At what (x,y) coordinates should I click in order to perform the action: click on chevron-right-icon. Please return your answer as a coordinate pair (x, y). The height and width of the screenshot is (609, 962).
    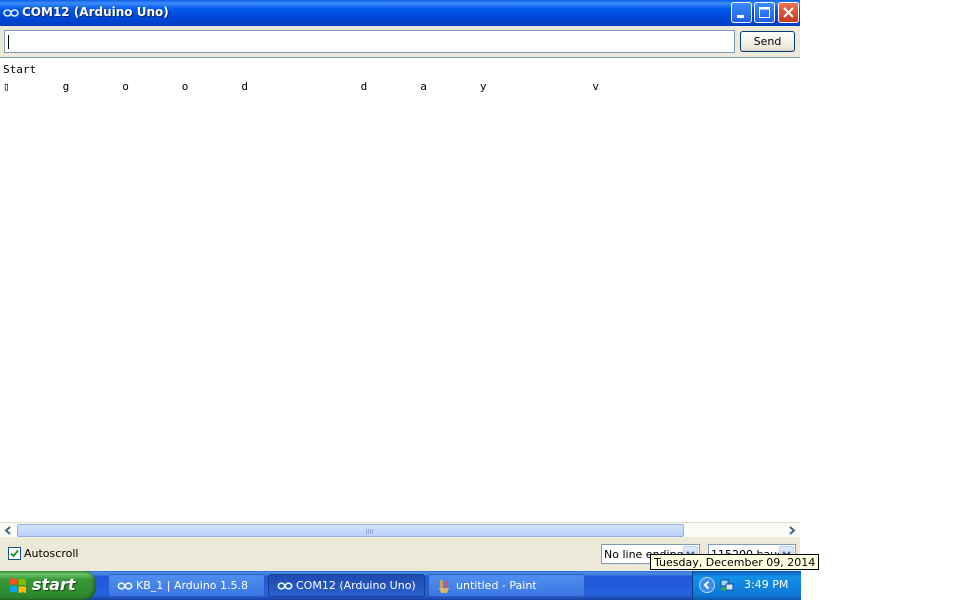
    Looking at the image, I should click on (792, 530).